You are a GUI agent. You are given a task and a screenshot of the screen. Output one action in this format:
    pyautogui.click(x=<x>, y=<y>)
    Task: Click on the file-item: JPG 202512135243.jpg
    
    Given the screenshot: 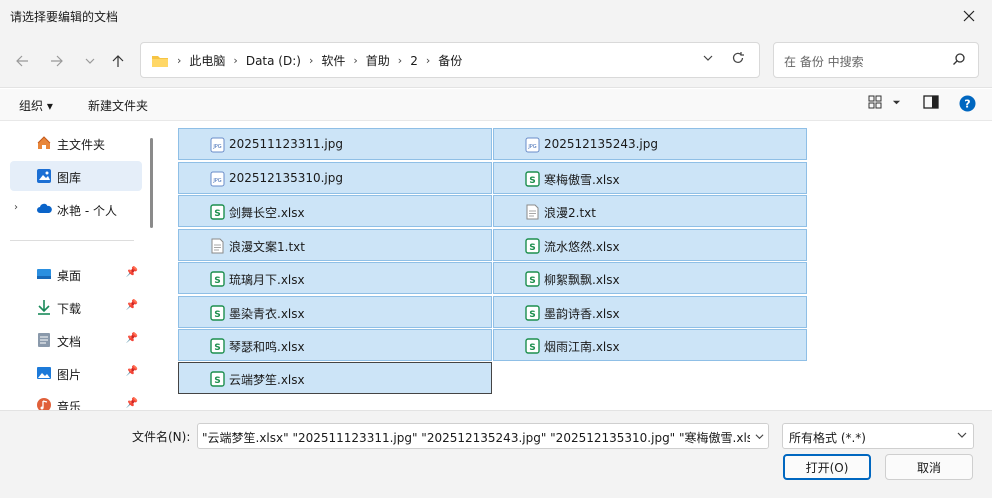 What is the action you would take?
    pyautogui.click(x=650, y=144)
    